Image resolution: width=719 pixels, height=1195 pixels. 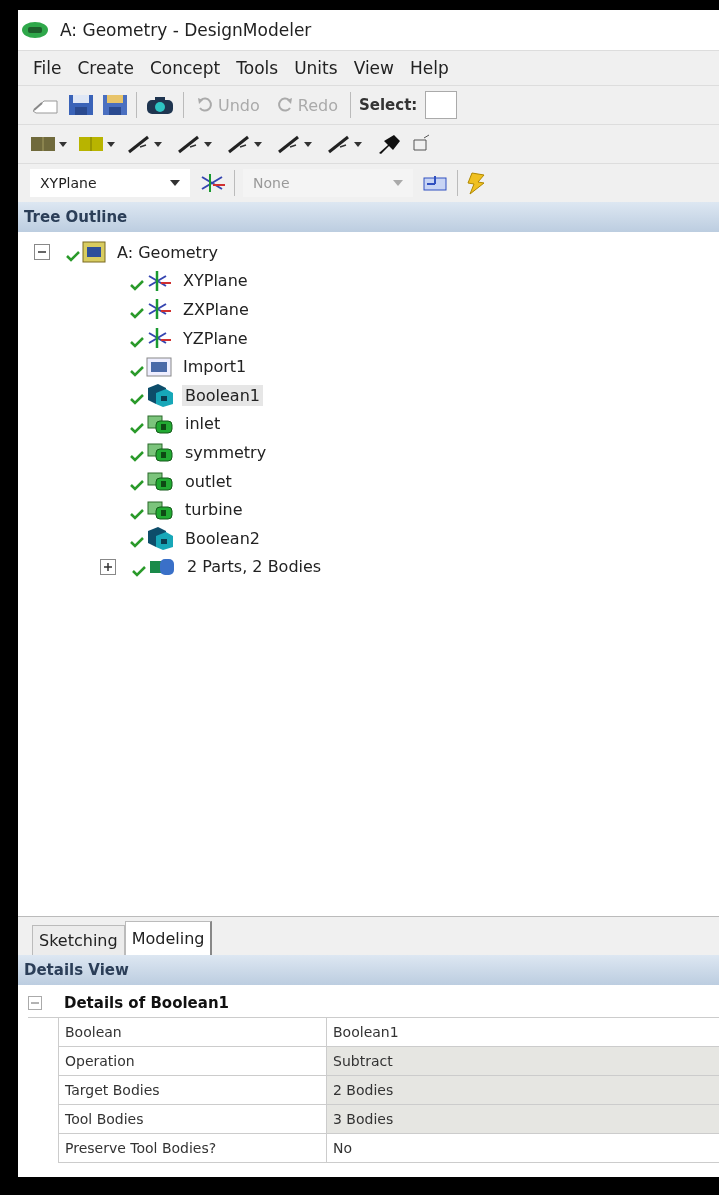 What do you see at coordinates (215, 281) in the screenshot?
I see `tree-item: XYPlane` at bounding box center [215, 281].